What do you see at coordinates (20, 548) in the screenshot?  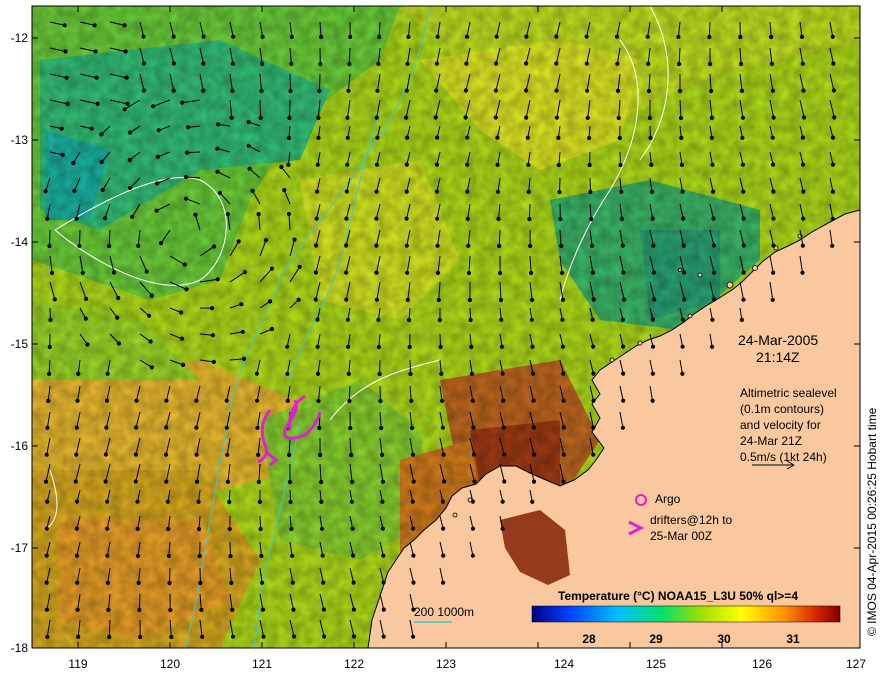 I see `lat-tick: -17` at bounding box center [20, 548].